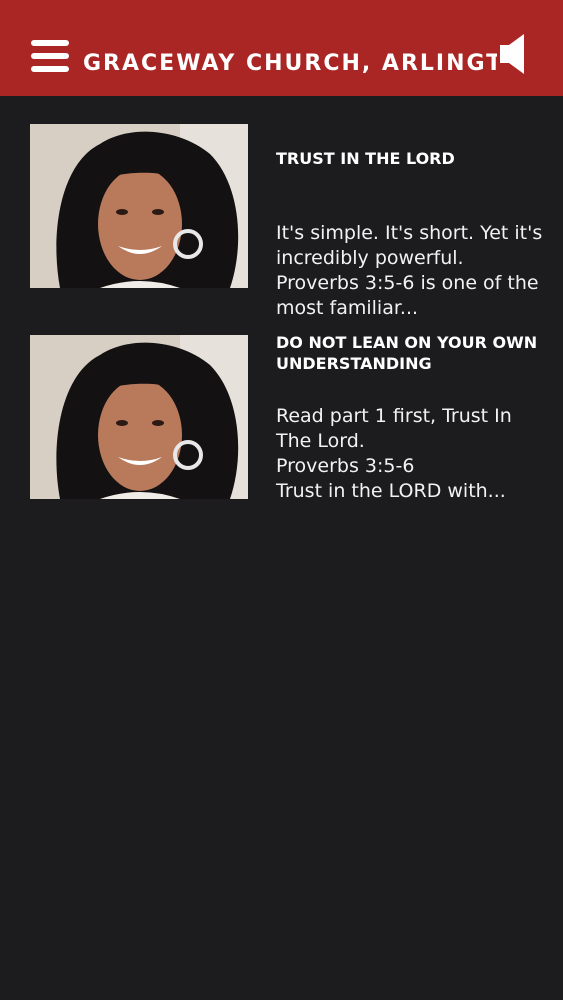 This screenshot has width=563, height=1000. What do you see at coordinates (365, 158) in the screenshot?
I see `post-title: TRUST IN THE LORD` at bounding box center [365, 158].